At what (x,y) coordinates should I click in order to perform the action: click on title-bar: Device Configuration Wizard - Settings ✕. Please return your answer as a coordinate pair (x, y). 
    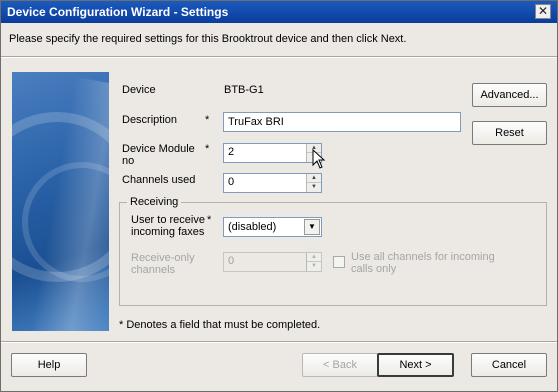
    Looking at the image, I should click on (279, 12).